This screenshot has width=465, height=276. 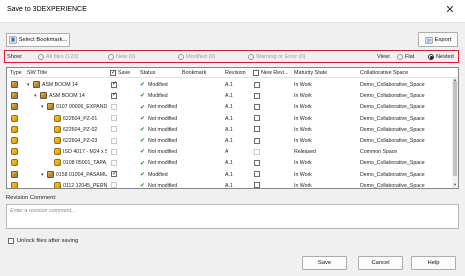 I want to click on nested-radio, so click(x=431, y=57).